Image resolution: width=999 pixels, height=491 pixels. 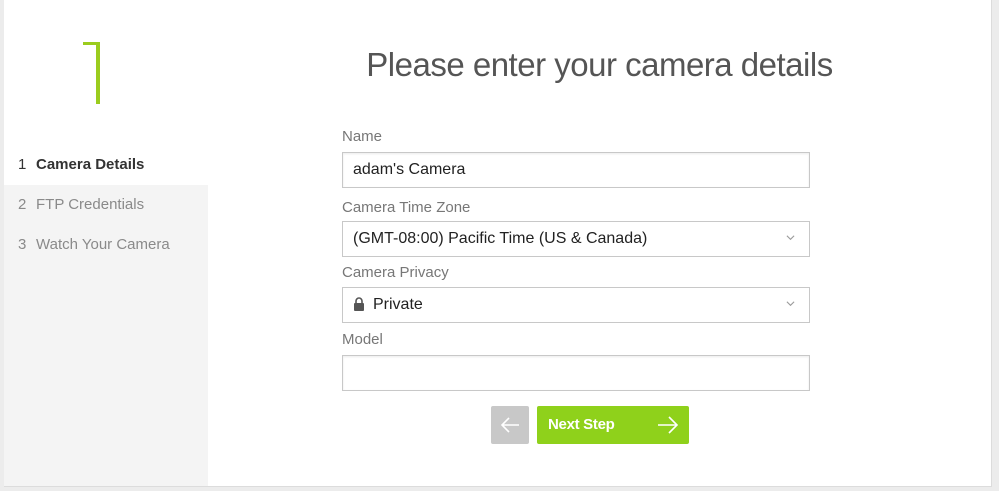 I want to click on timezone-value: (GMT-08:00) Pacific Time (US & Canada), so click(x=500, y=238).